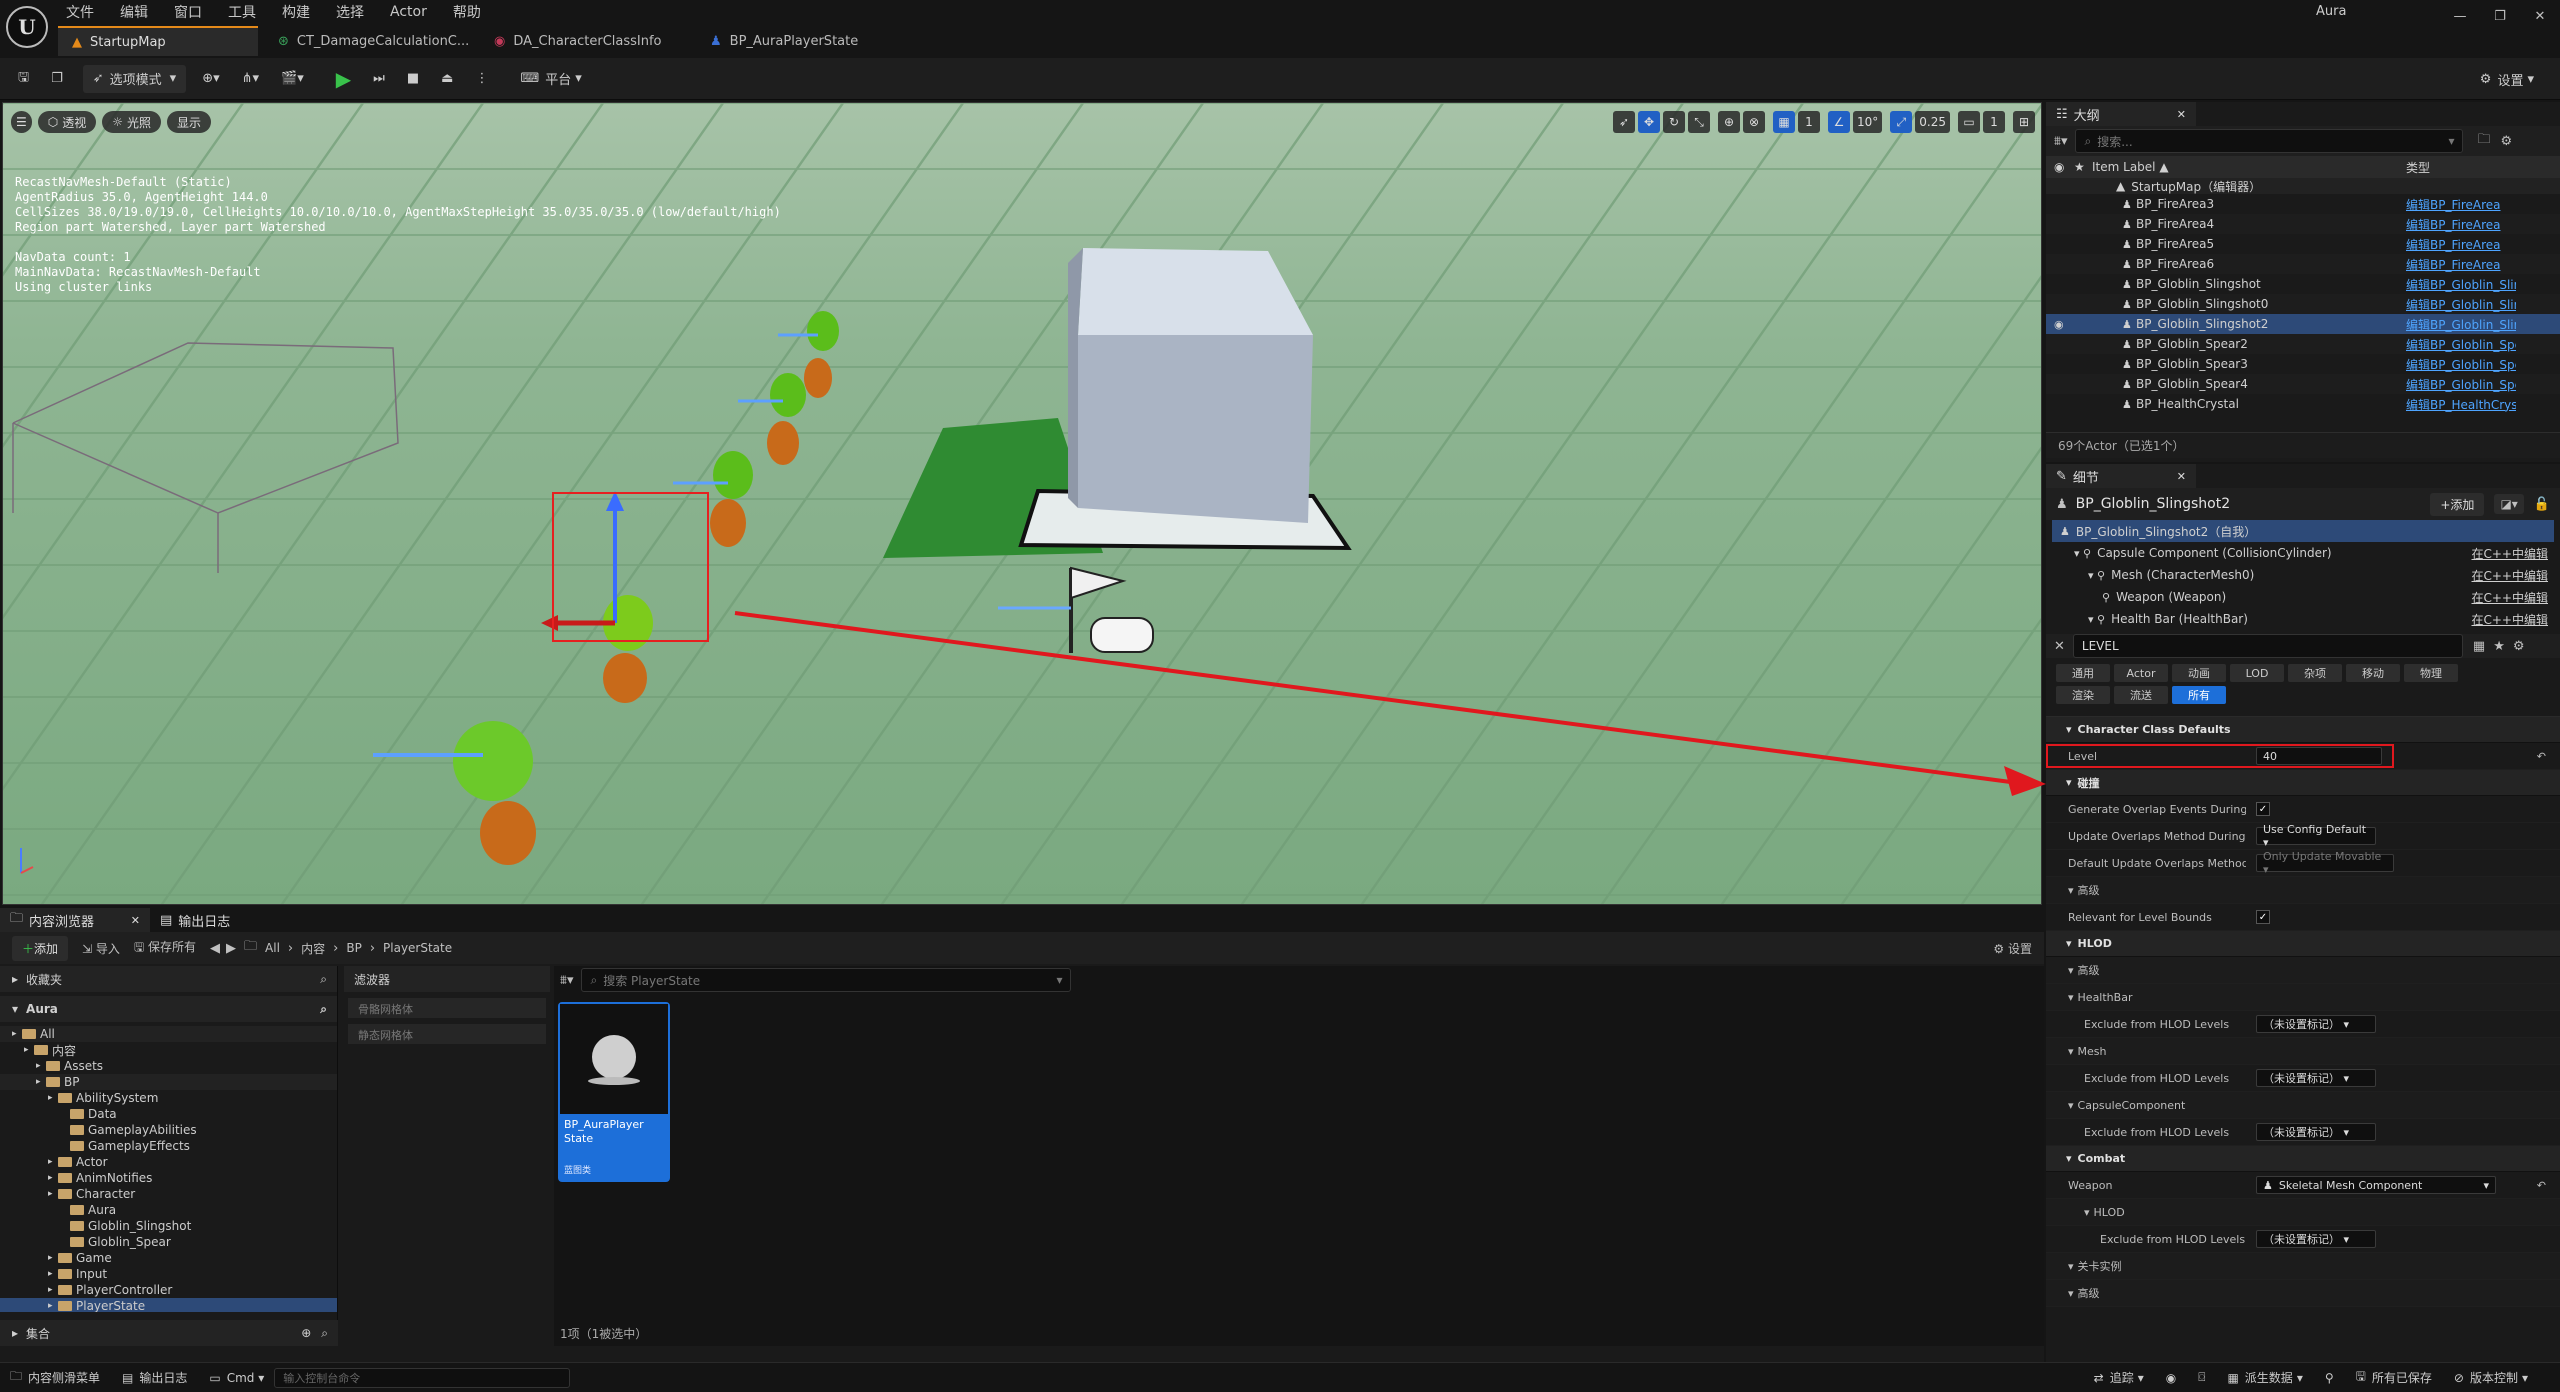 The width and height of the screenshot is (2560, 1392). What do you see at coordinates (2264, 1377) in the screenshot?
I see `derived-data-button: ▦ 派生数据 ▾` at bounding box center [2264, 1377].